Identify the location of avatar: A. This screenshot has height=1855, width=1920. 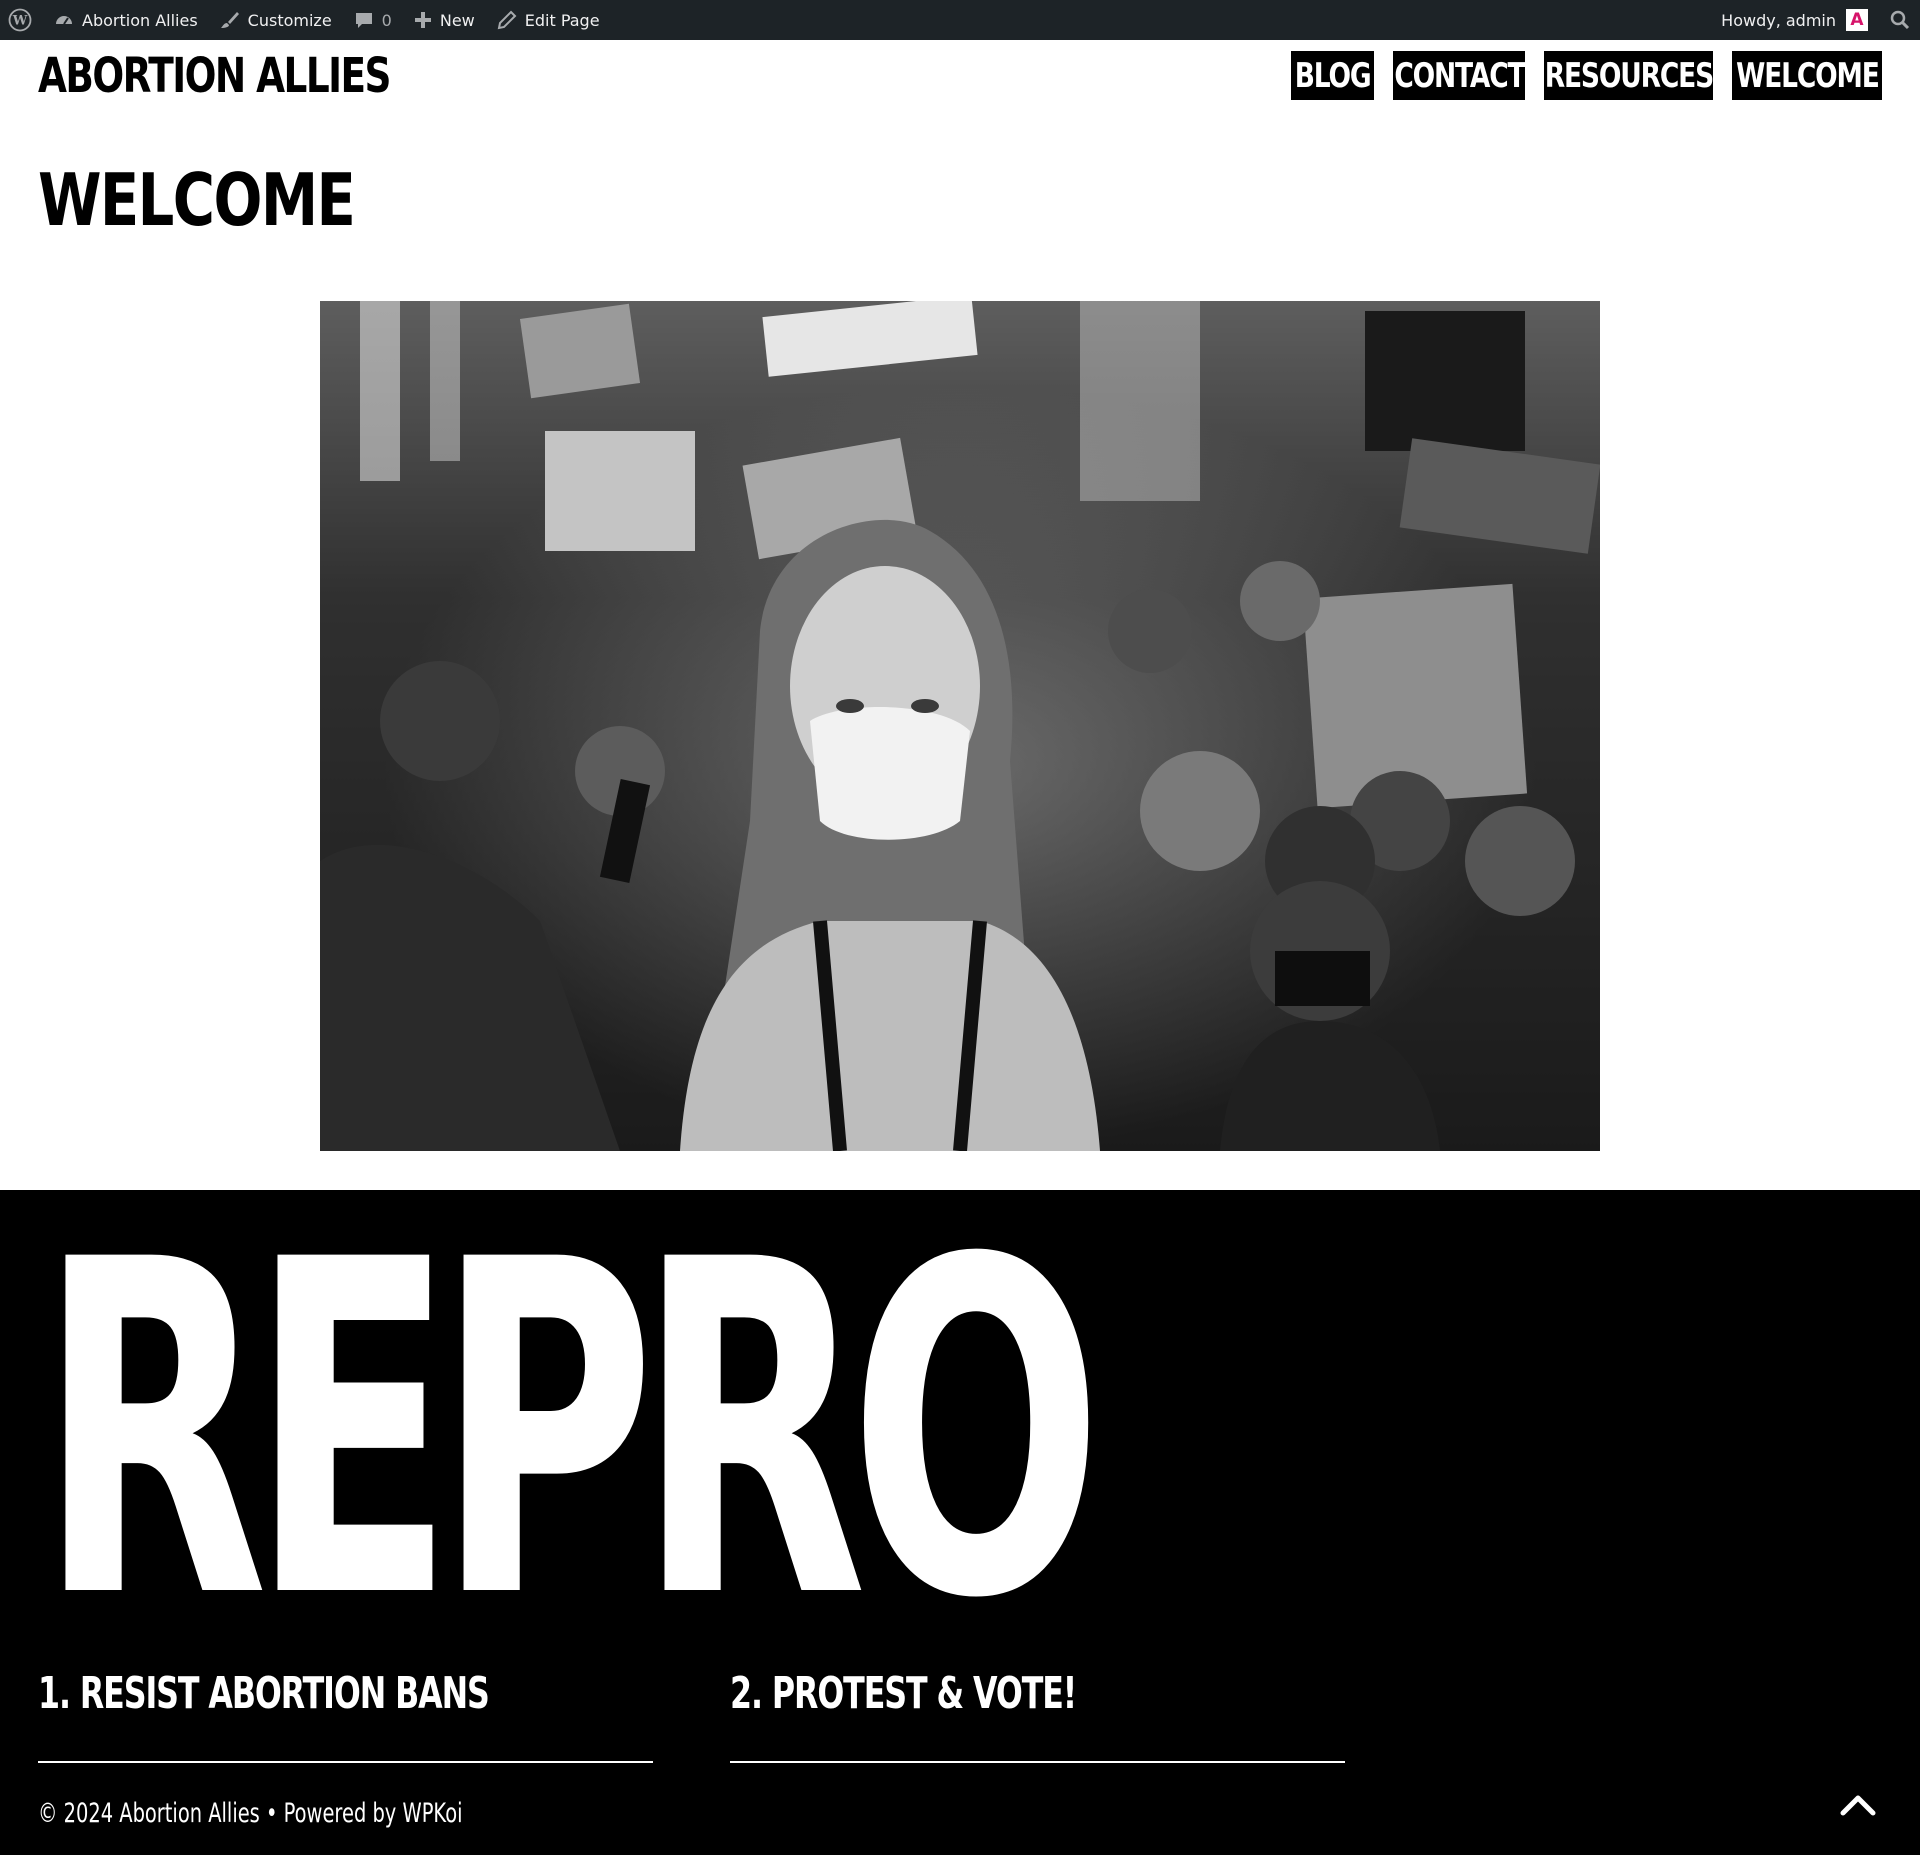
(1857, 20).